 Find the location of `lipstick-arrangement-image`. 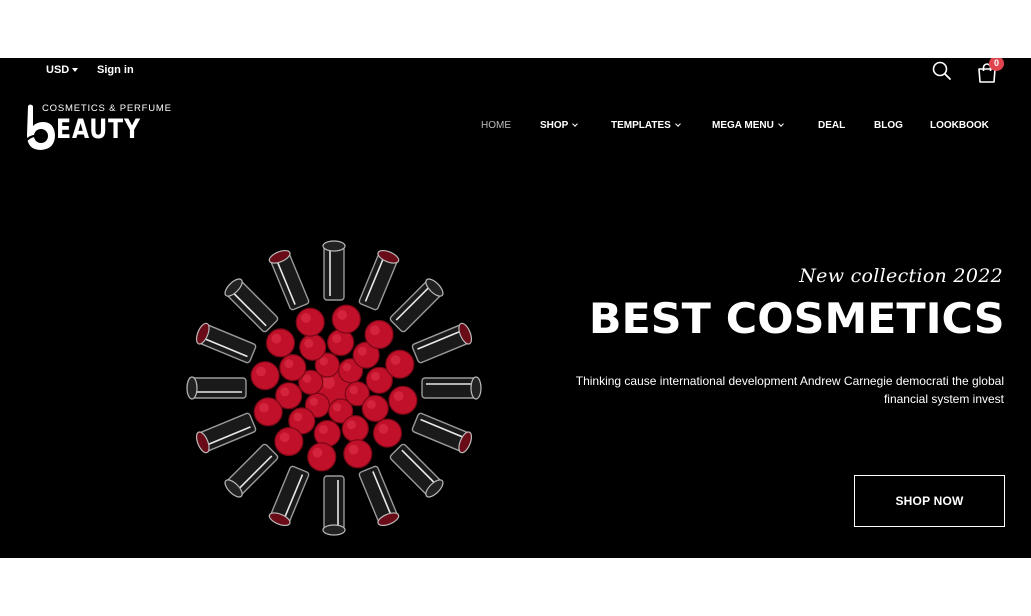

lipstick-arrangement-image is located at coordinates (334, 388).